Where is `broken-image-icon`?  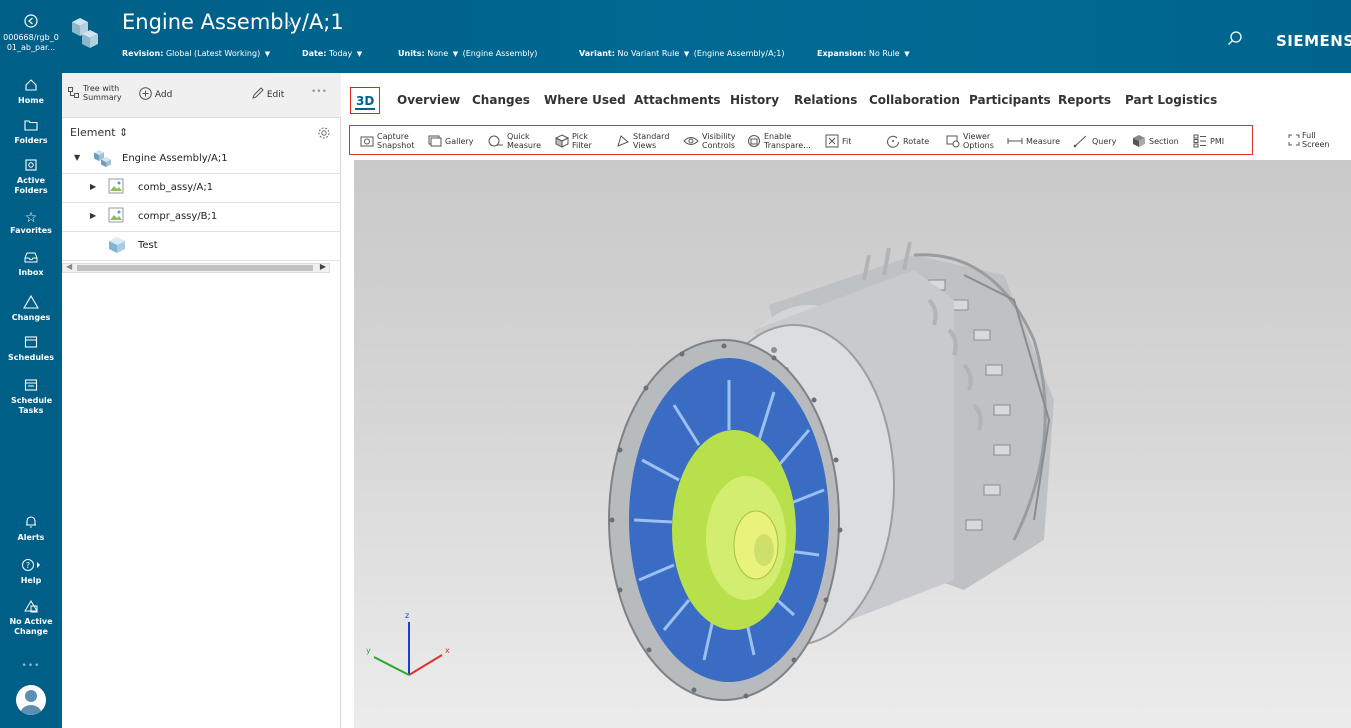
broken-image-icon is located at coordinates (117, 187).